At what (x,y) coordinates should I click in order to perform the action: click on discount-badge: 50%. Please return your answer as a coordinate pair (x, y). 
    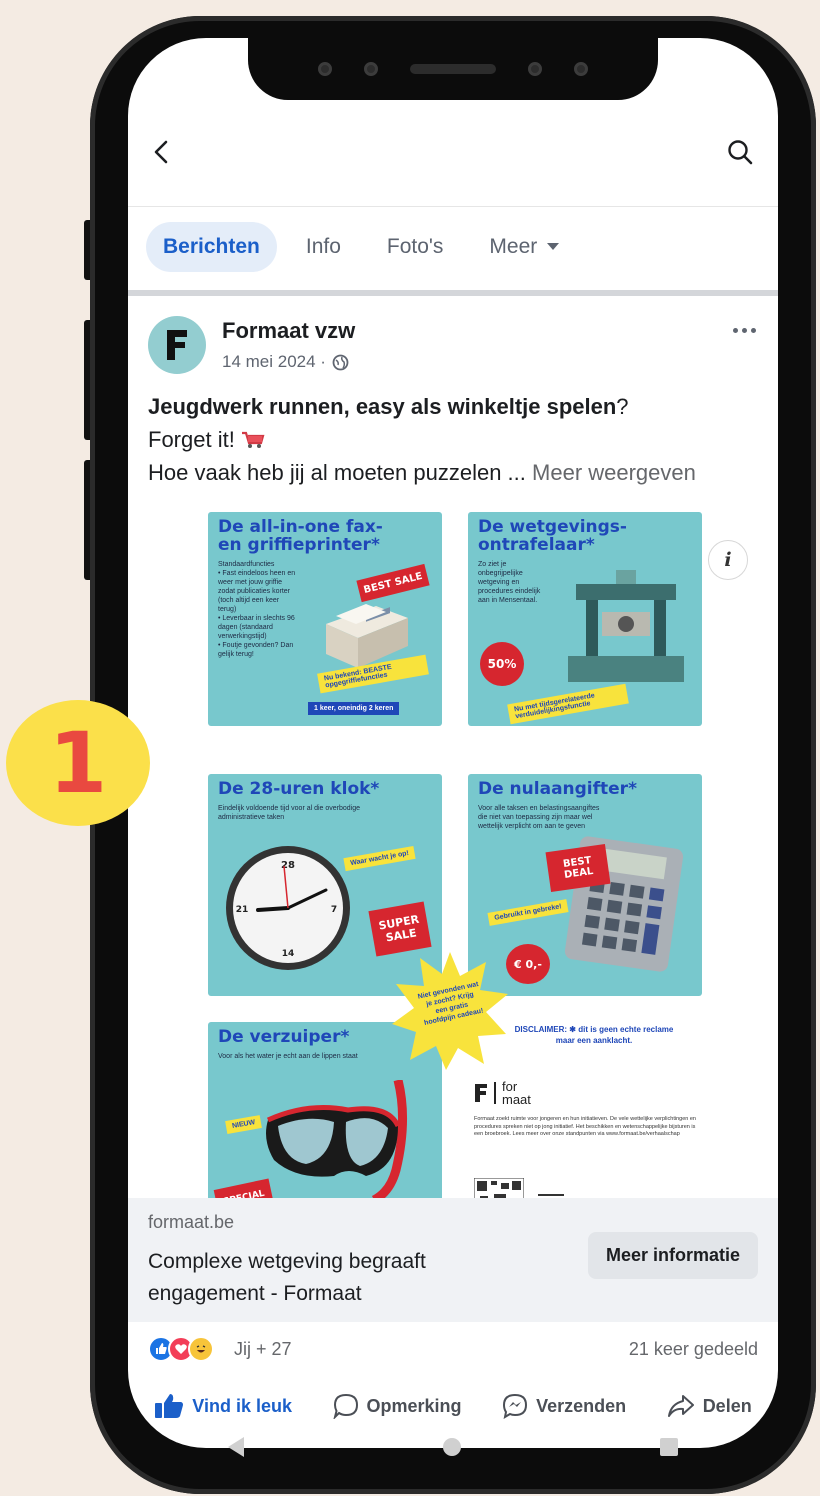
    Looking at the image, I should click on (502, 664).